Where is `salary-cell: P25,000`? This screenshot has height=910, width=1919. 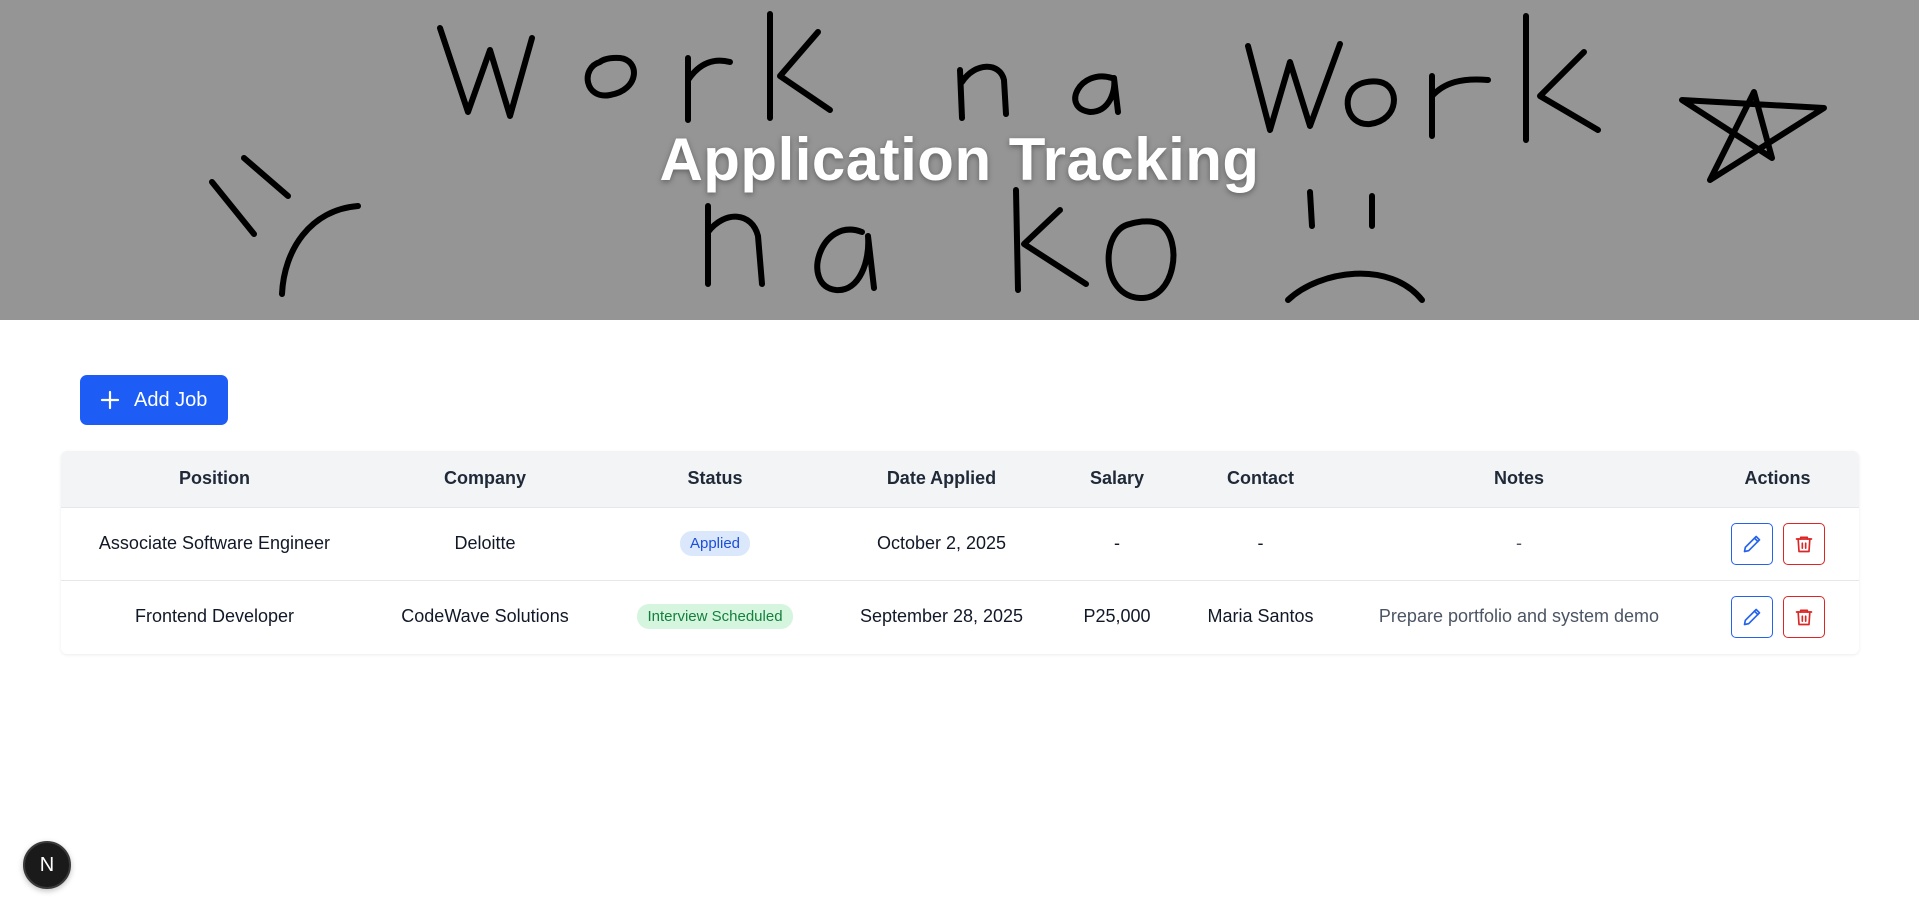 salary-cell: P25,000 is located at coordinates (1117, 616).